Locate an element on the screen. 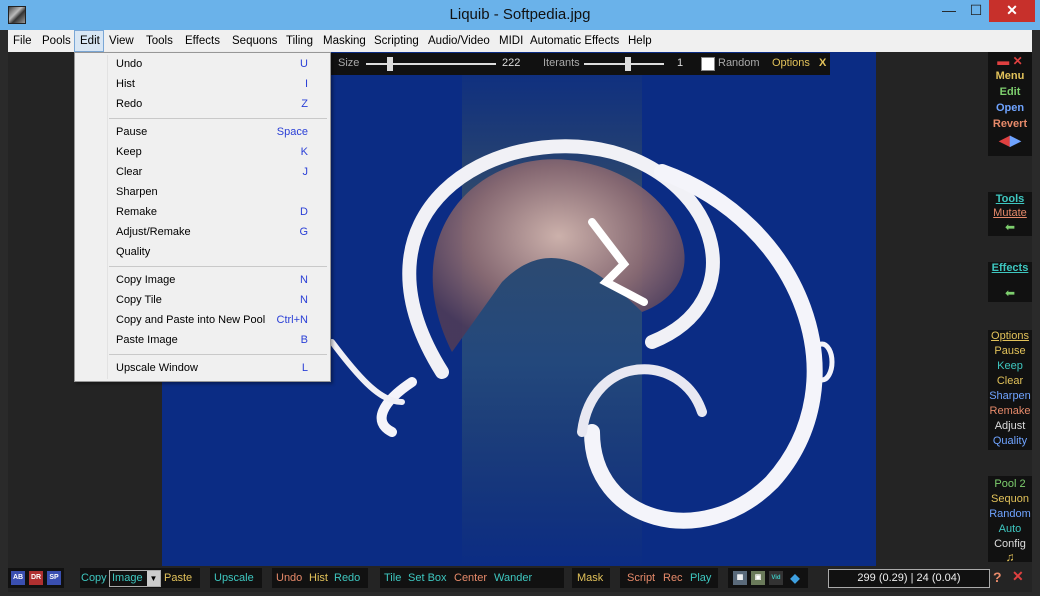  video-icon: ▣ is located at coordinates (758, 578).